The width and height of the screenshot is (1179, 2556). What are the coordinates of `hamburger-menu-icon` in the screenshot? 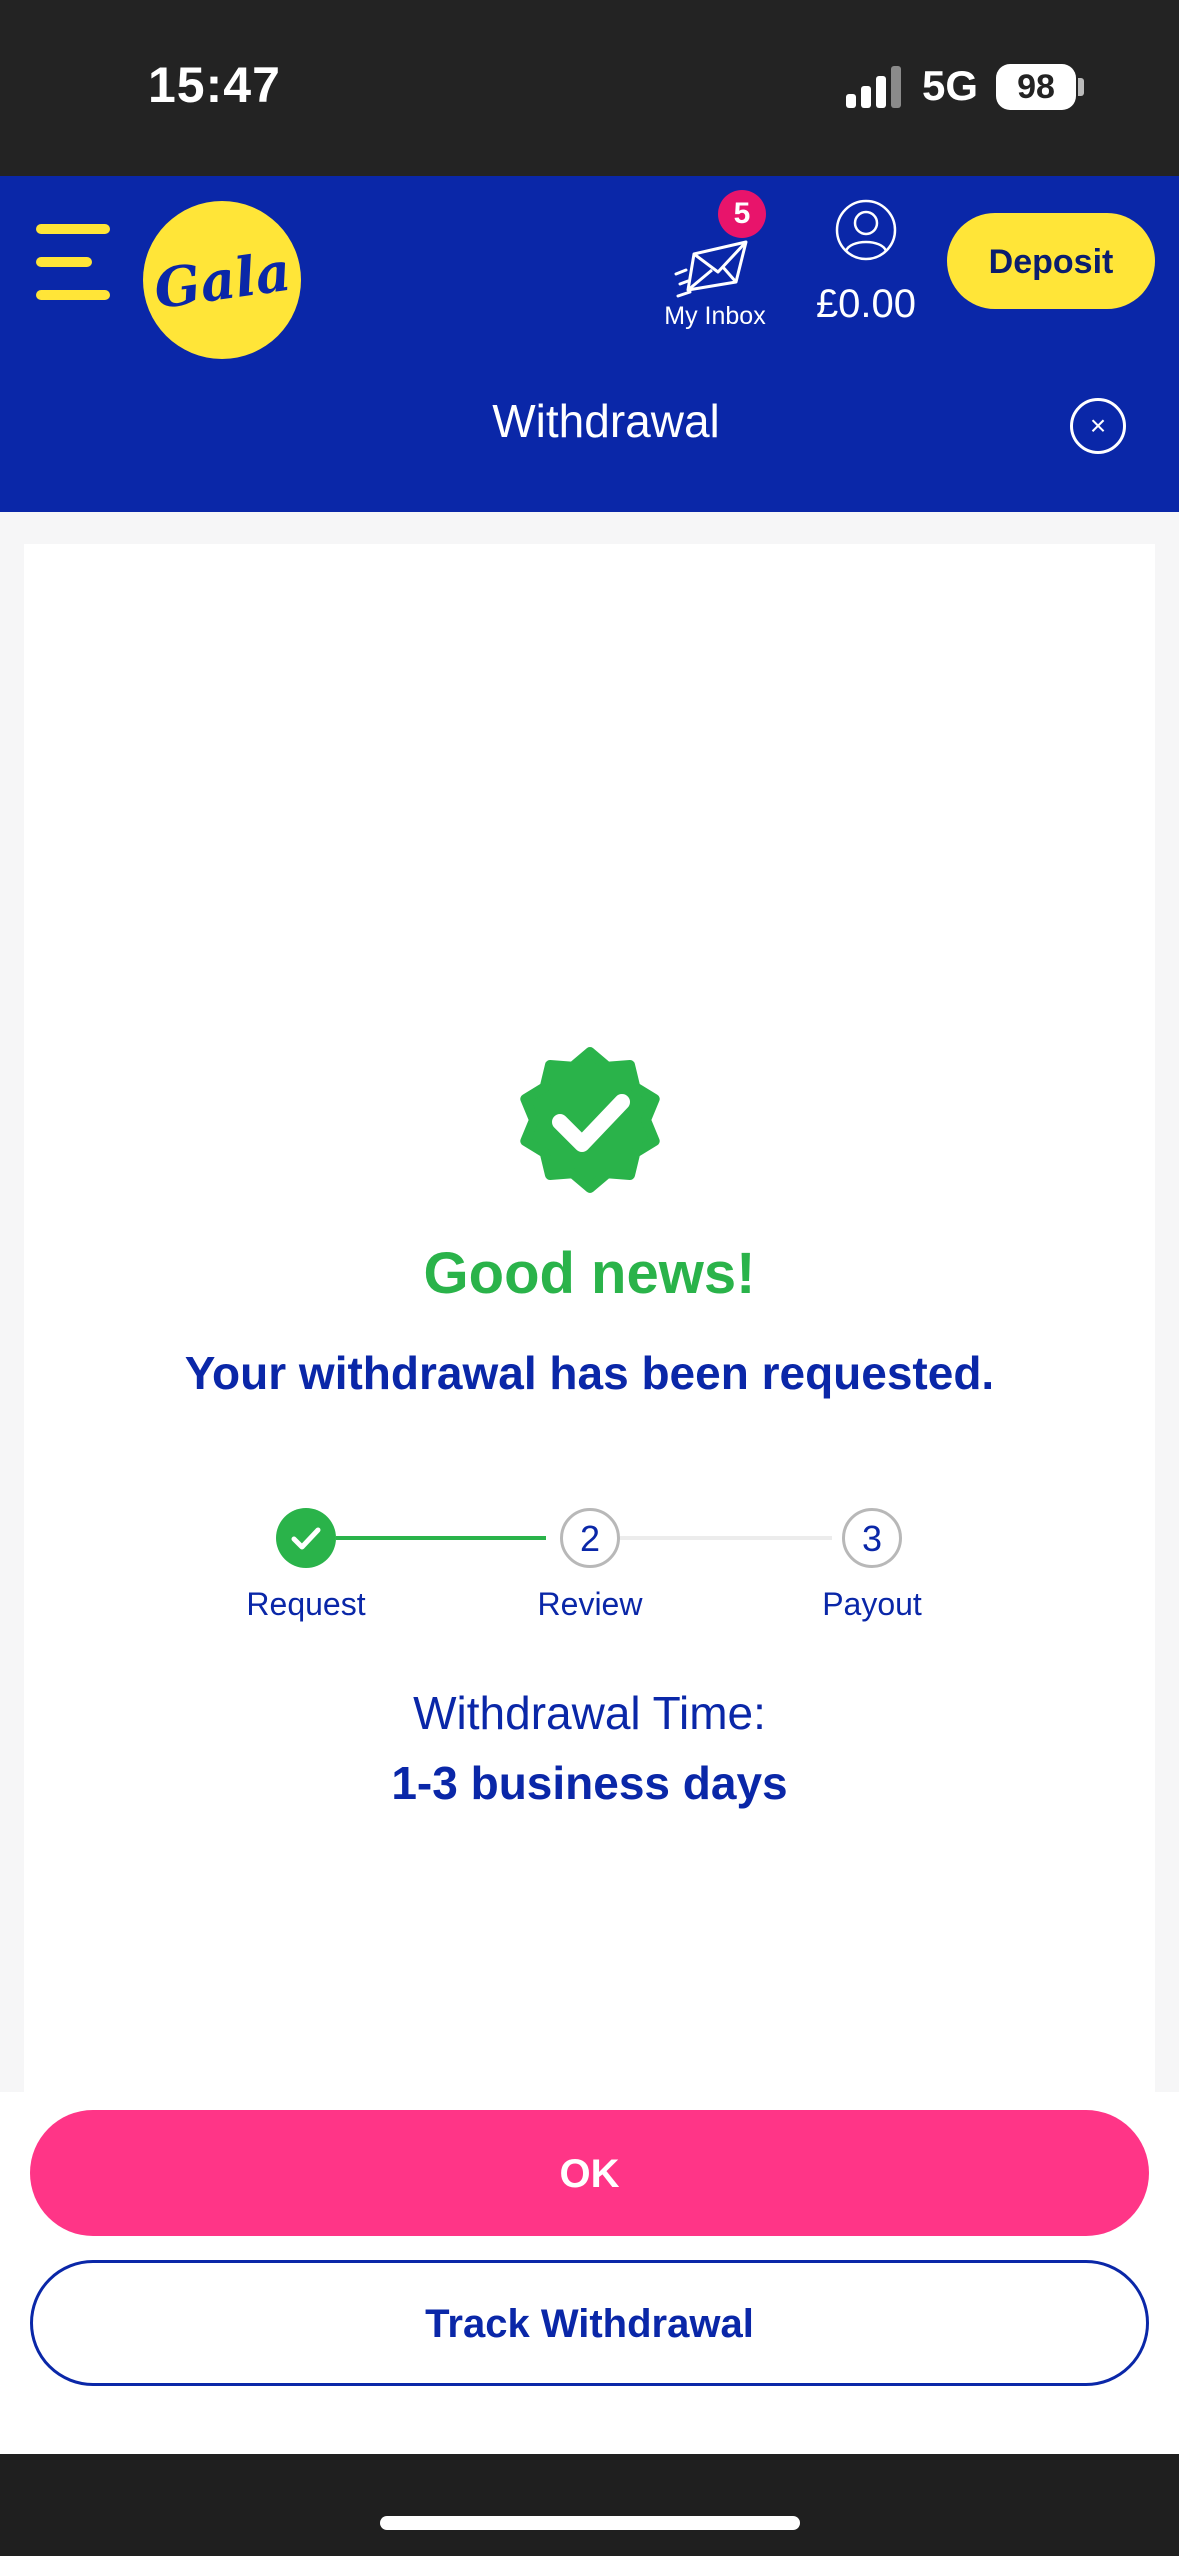 It's located at (73, 262).